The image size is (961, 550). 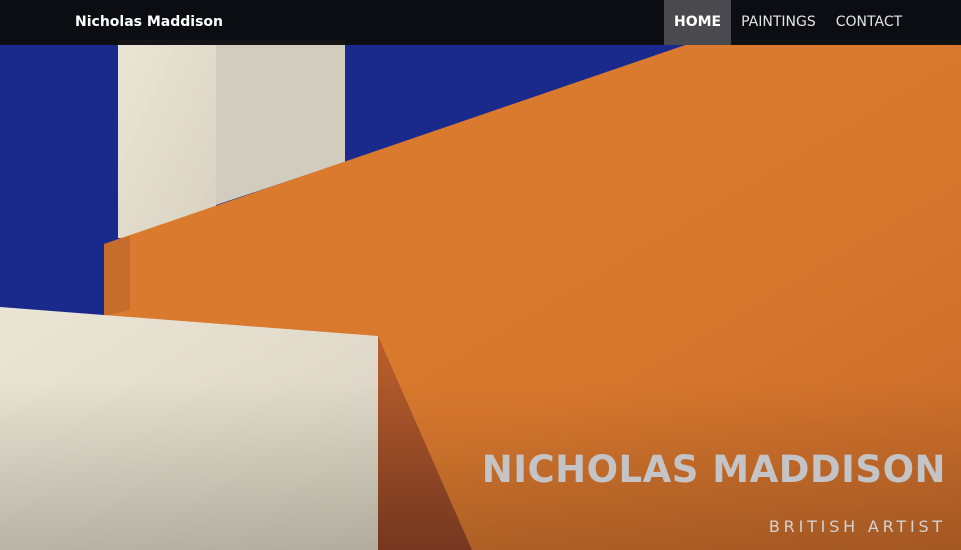 I want to click on nav-contact-link: CONTACT, so click(x=869, y=22).